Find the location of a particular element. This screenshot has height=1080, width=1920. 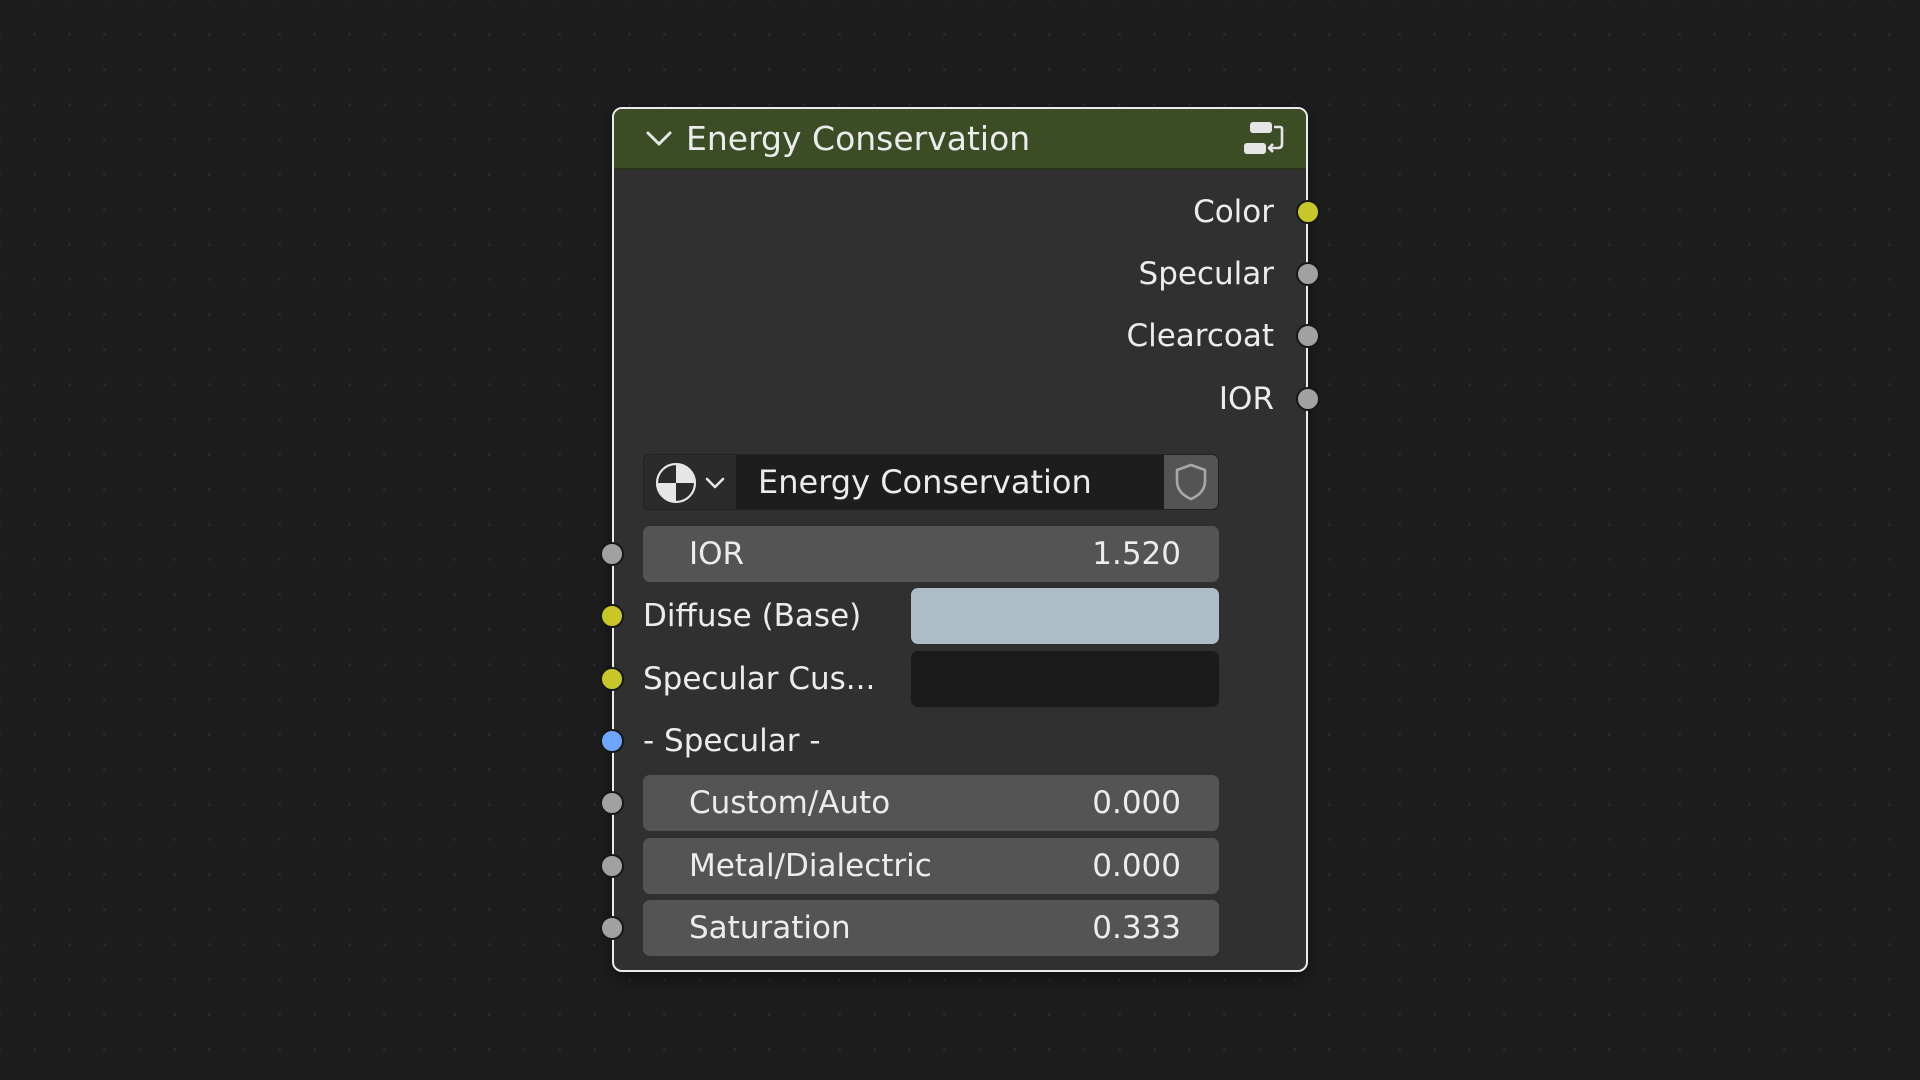

ior-field: IOR 1.520 is located at coordinates (931, 554).